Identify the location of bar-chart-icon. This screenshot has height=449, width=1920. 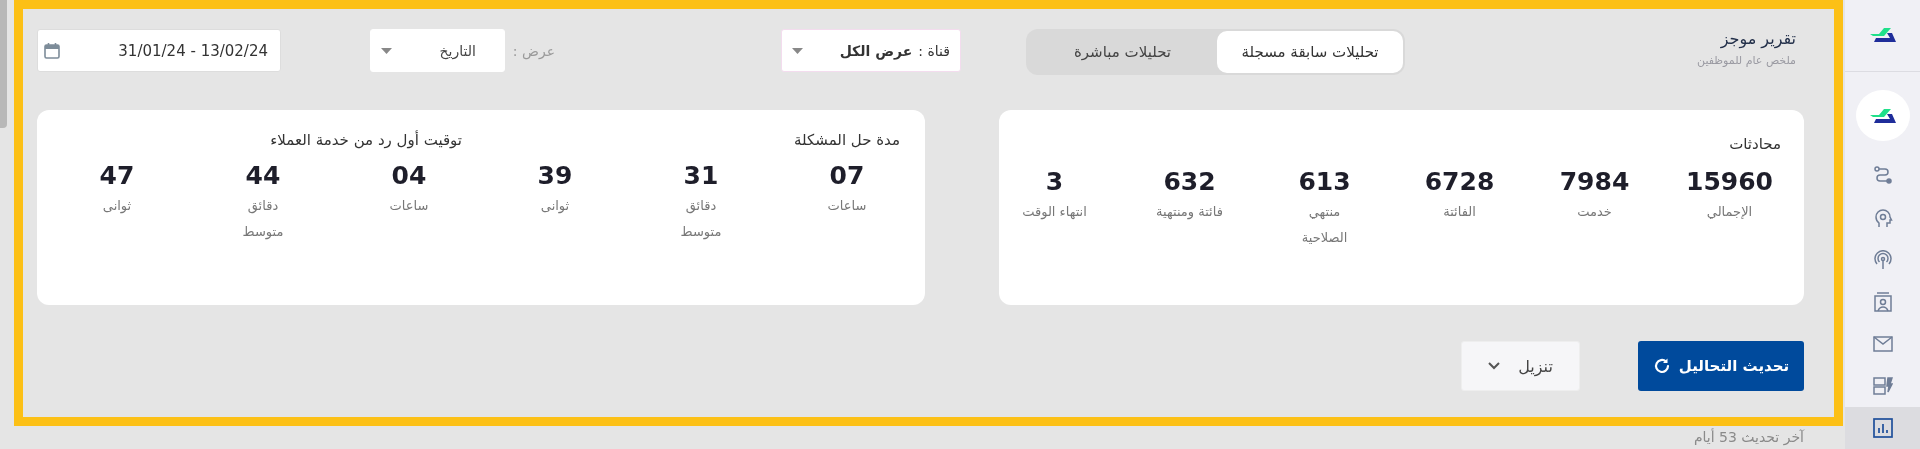
(1882, 427).